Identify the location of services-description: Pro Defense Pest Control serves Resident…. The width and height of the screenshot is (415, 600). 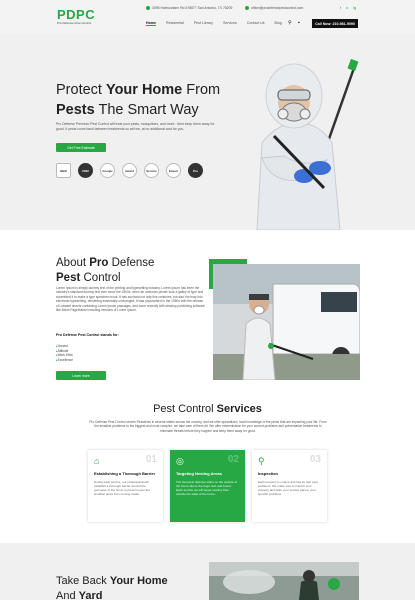
(208, 426).